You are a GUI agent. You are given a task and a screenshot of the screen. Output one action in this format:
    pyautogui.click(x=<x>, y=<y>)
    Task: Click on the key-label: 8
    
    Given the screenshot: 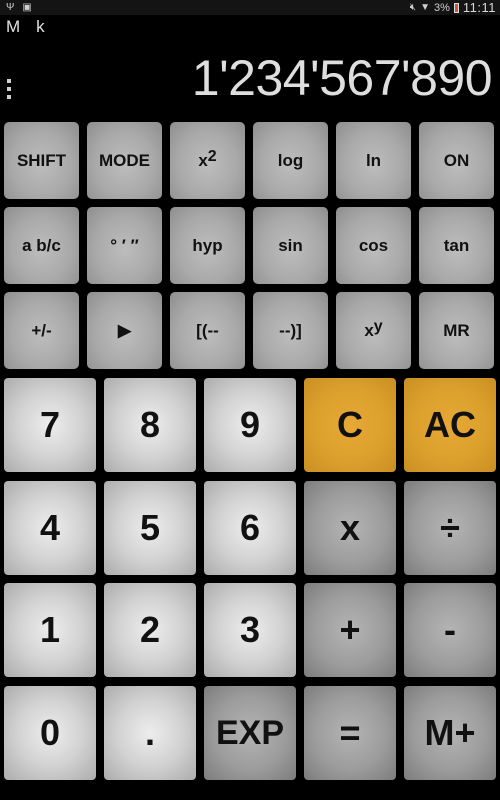 What is the action you would take?
    pyautogui.click(x=150, y=424)
    